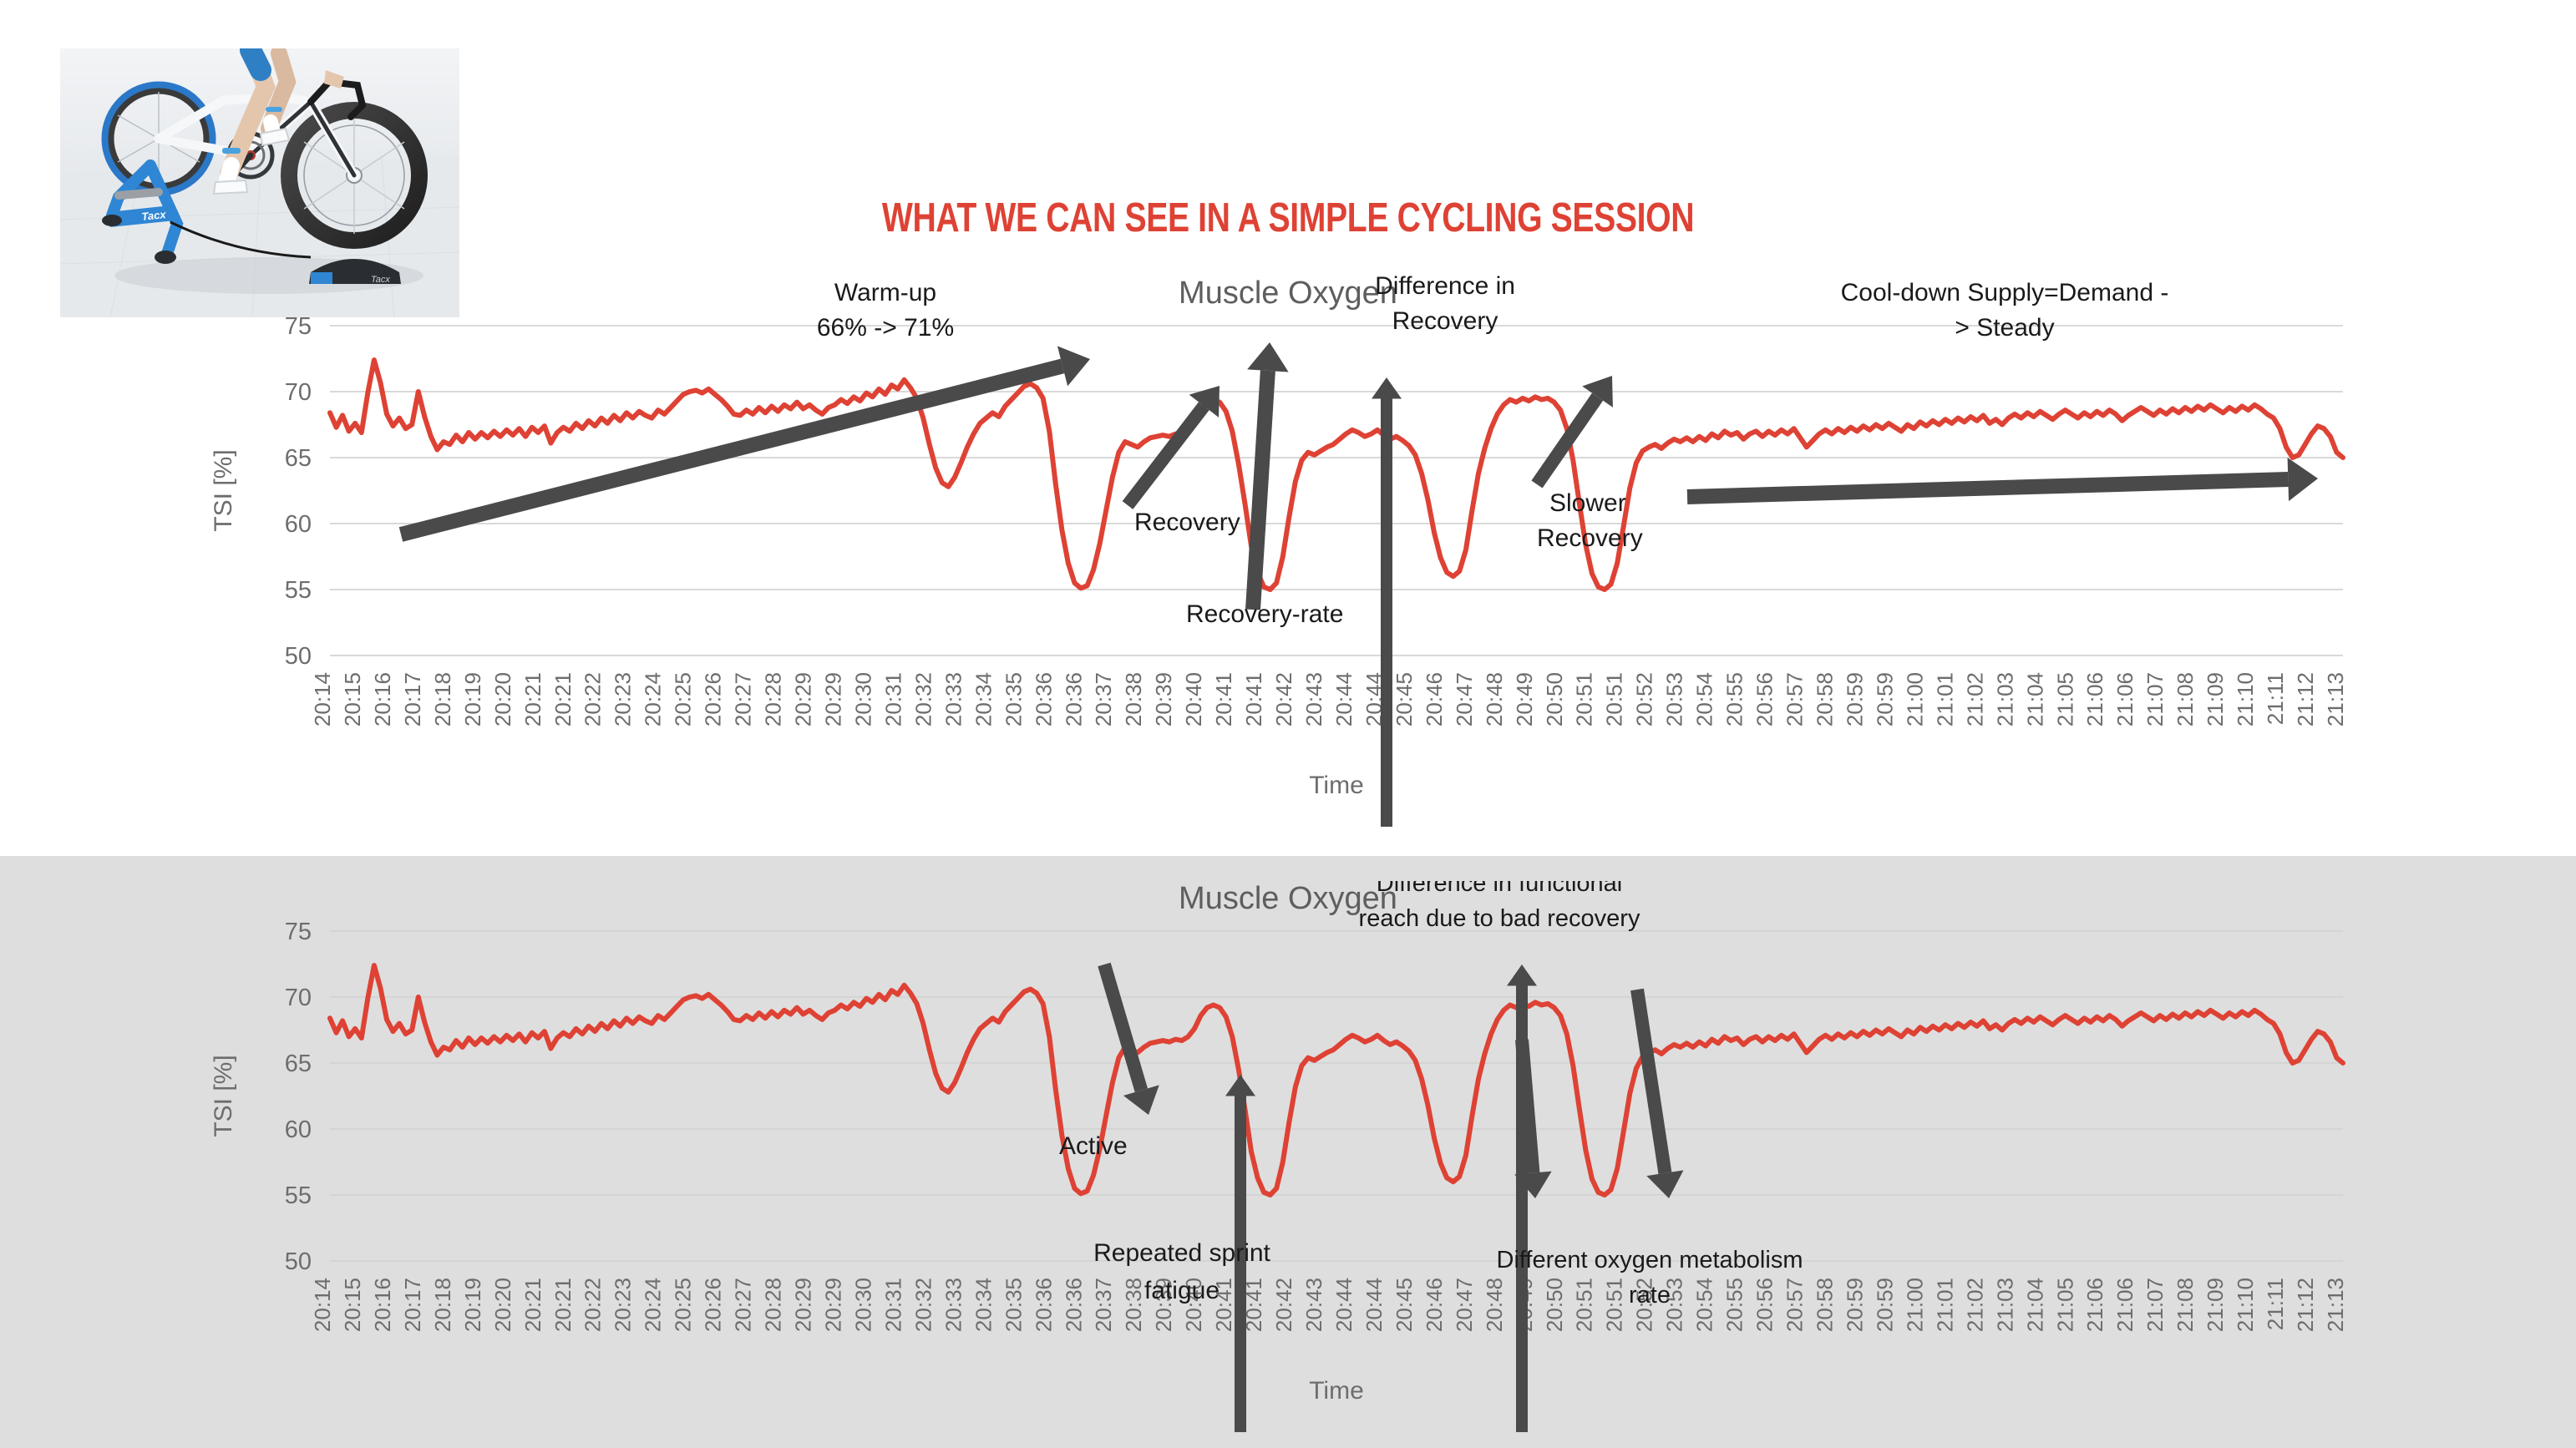 This screenshot has width=2576, height=1448. I want to click on annotation-label-warmup-line2: 66% -> 71%, so click(885, 328).